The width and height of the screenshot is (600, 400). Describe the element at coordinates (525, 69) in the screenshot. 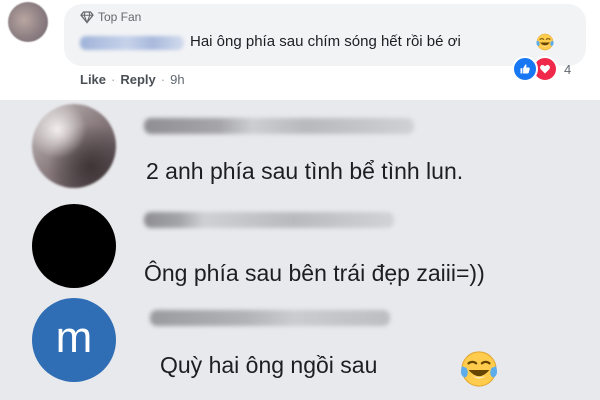

I see `like-reaction-icon` at that location.